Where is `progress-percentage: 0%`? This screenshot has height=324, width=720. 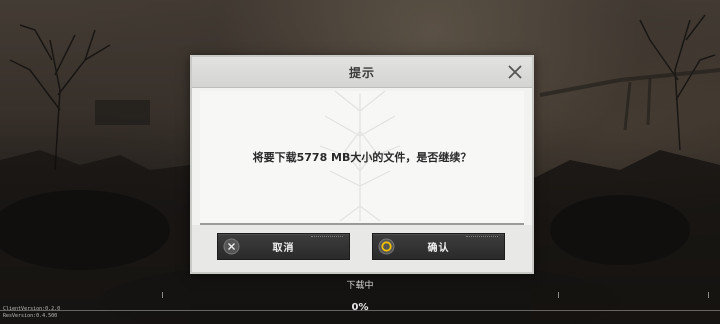 progress-percentage: 0% is located at coordinates (360, 307).